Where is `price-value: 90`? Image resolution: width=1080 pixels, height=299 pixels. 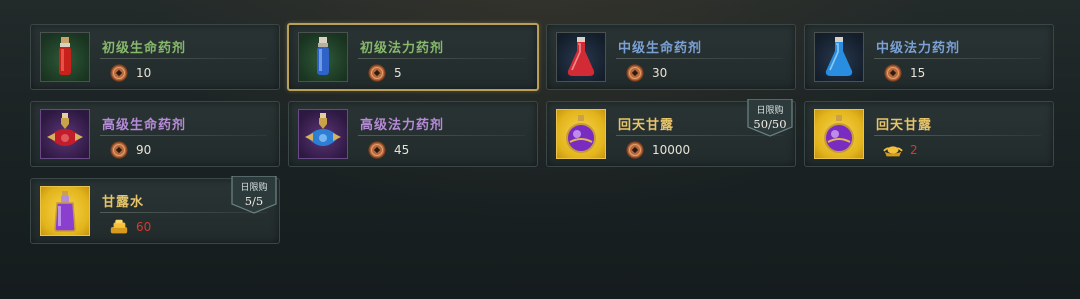
price-value: 90 is located at coordinates (144, 150).